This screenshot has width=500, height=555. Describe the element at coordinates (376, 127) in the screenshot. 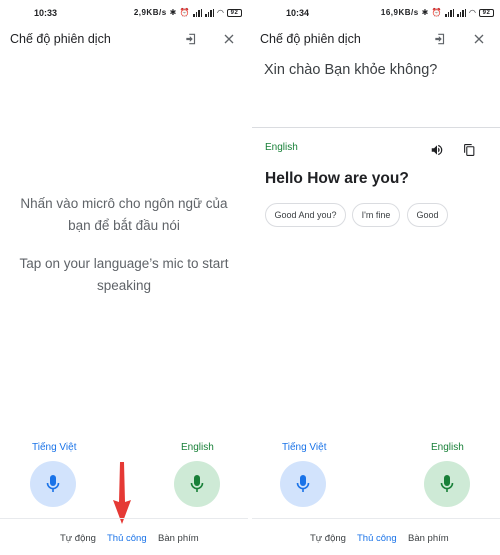

I see `panel-divider` at that location.